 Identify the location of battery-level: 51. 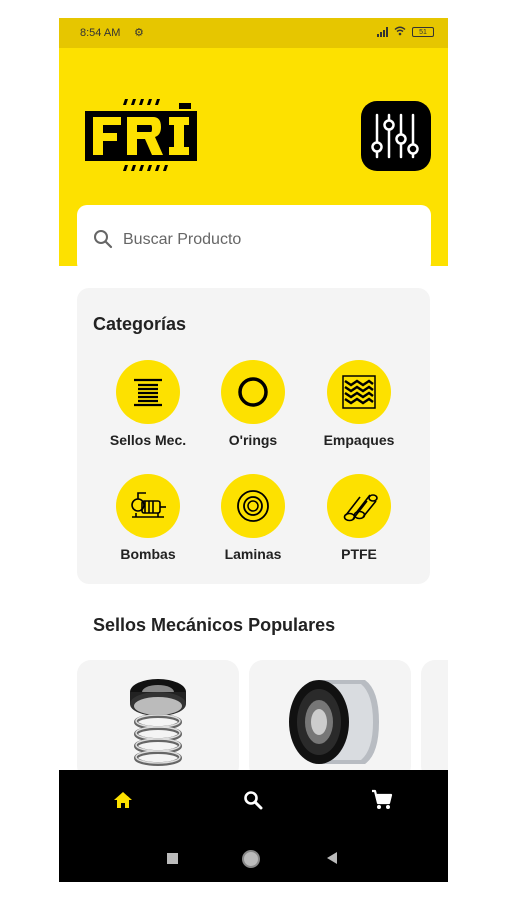
(423, 32).